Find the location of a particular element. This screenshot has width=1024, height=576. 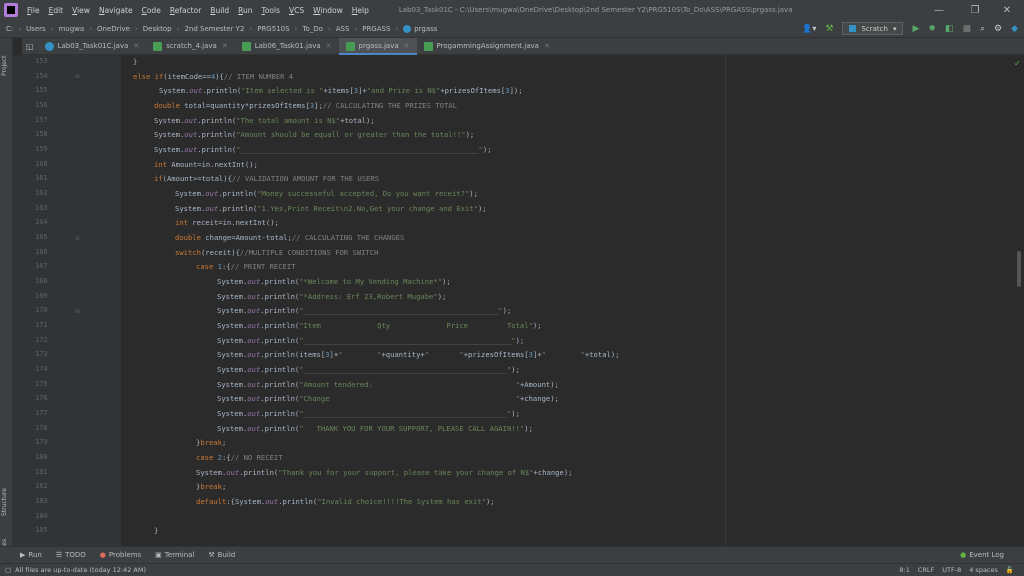

caret-position: 8:1 is located at coordinates (904, 570).